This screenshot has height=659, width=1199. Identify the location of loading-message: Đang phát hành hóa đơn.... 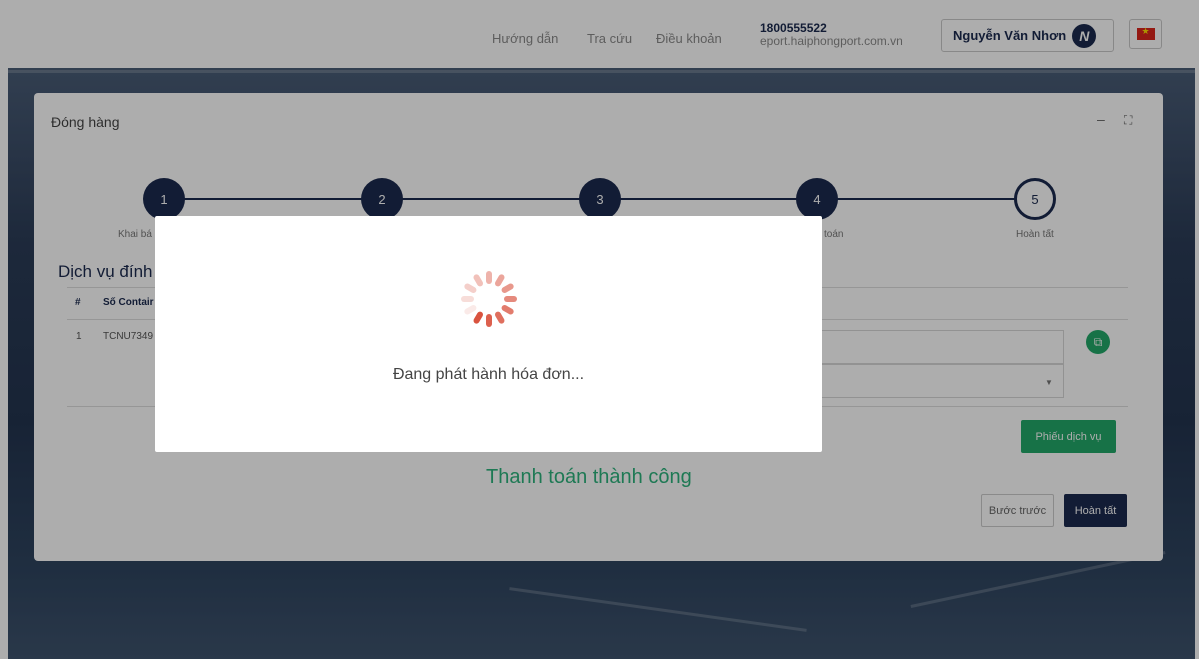
(488, 374).